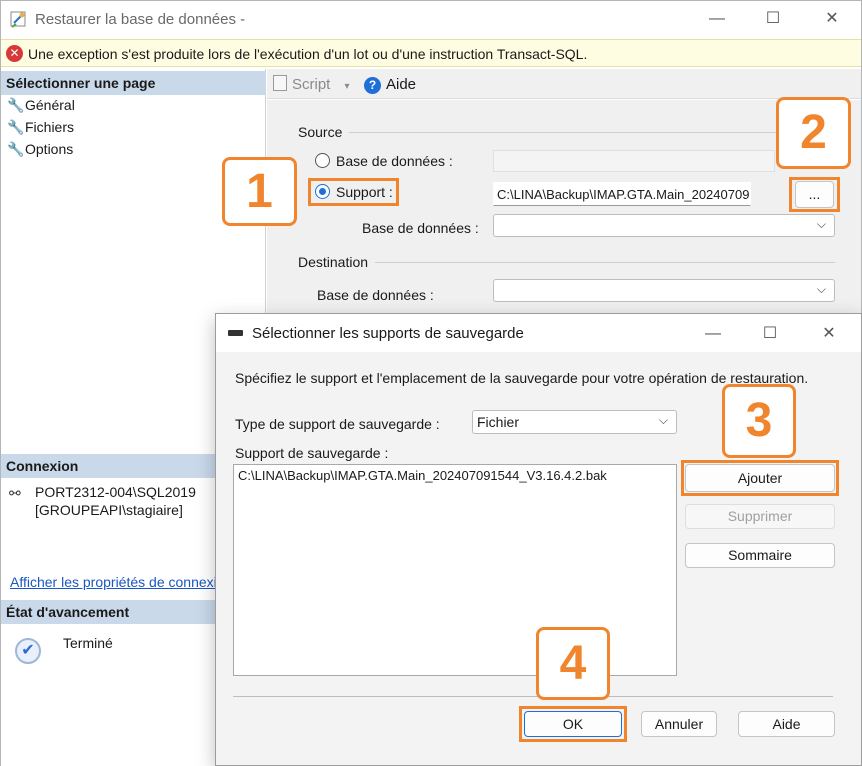 The width and height of the screenshot is (862, 766). What do you see at coordinates (829, 334) in the screenshot?
I see `dialog-close-button: ✕` at bounding box center [829, 334].